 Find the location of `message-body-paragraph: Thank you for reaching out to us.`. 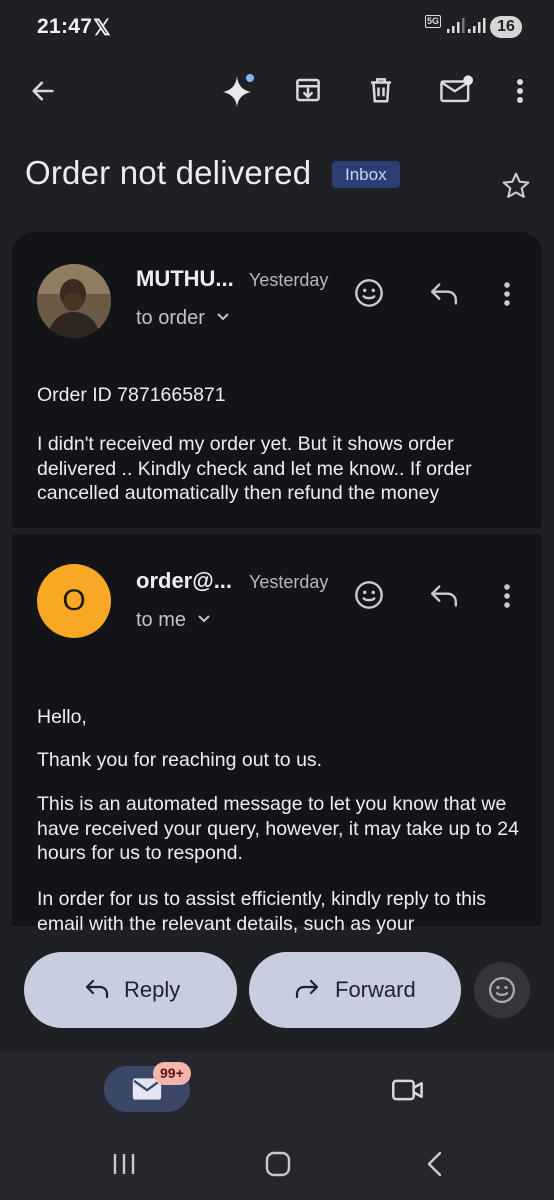

message-body-paragraph: Thank you for reaching out to us. is located at coordinates (180, 760).